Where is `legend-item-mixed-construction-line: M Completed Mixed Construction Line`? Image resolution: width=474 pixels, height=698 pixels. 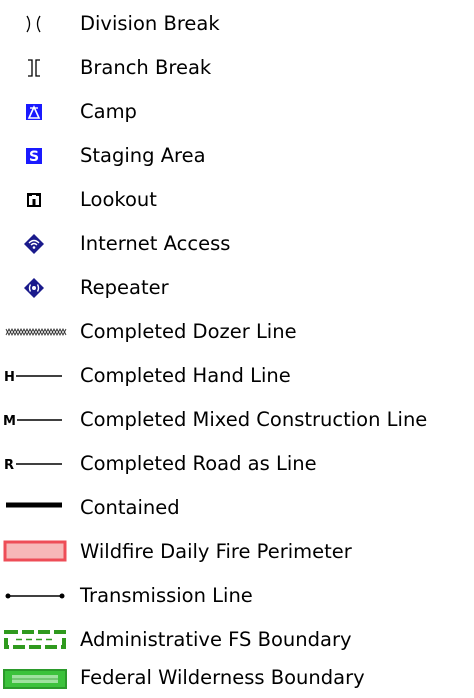 legend-item-mixed-construction-line: M Completed Mixed Construction Line is located at coordinates (237, 420).